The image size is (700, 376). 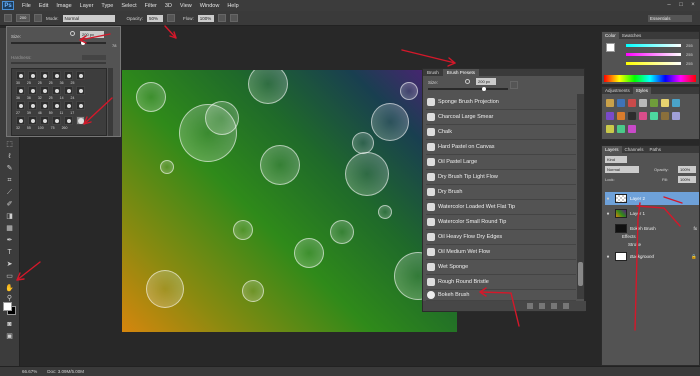 What do you see at coordinates (107, 6) in the screenshot?
I see `menu-type: Type` at bounding box center [107, 6].